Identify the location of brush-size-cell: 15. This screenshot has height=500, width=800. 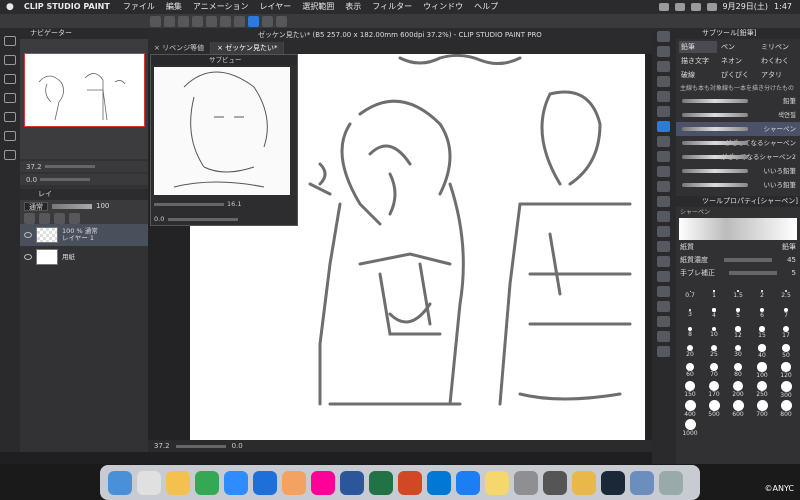
(762, 332).